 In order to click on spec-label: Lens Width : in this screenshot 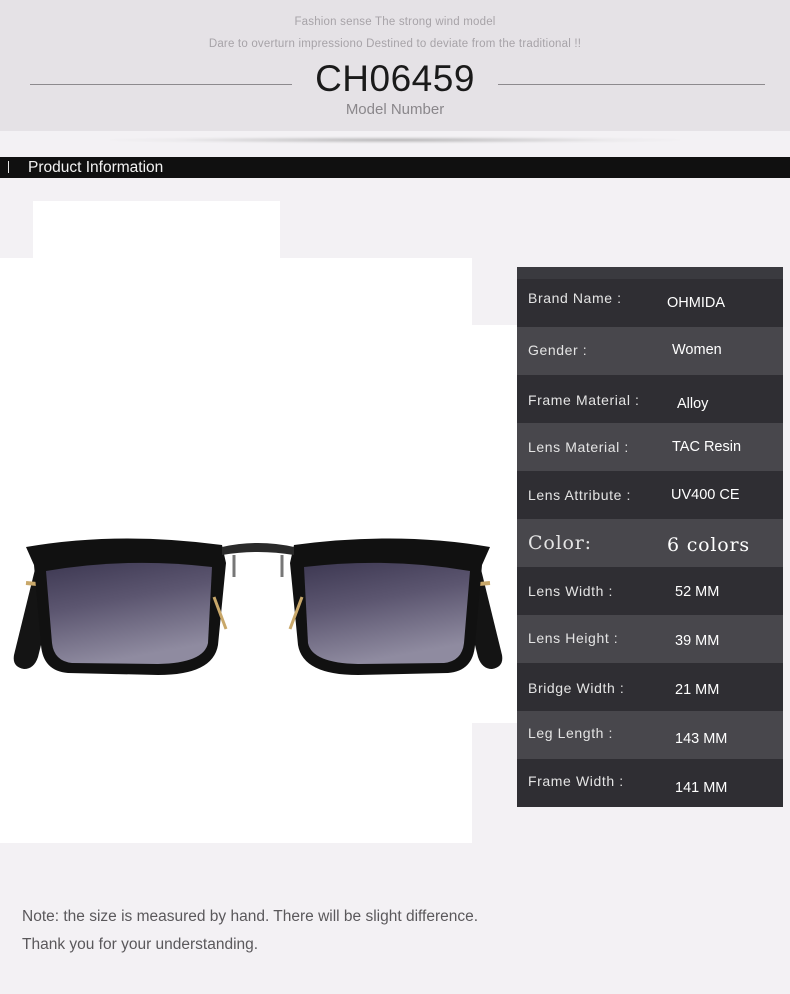, I will do `click(571, 591)`.